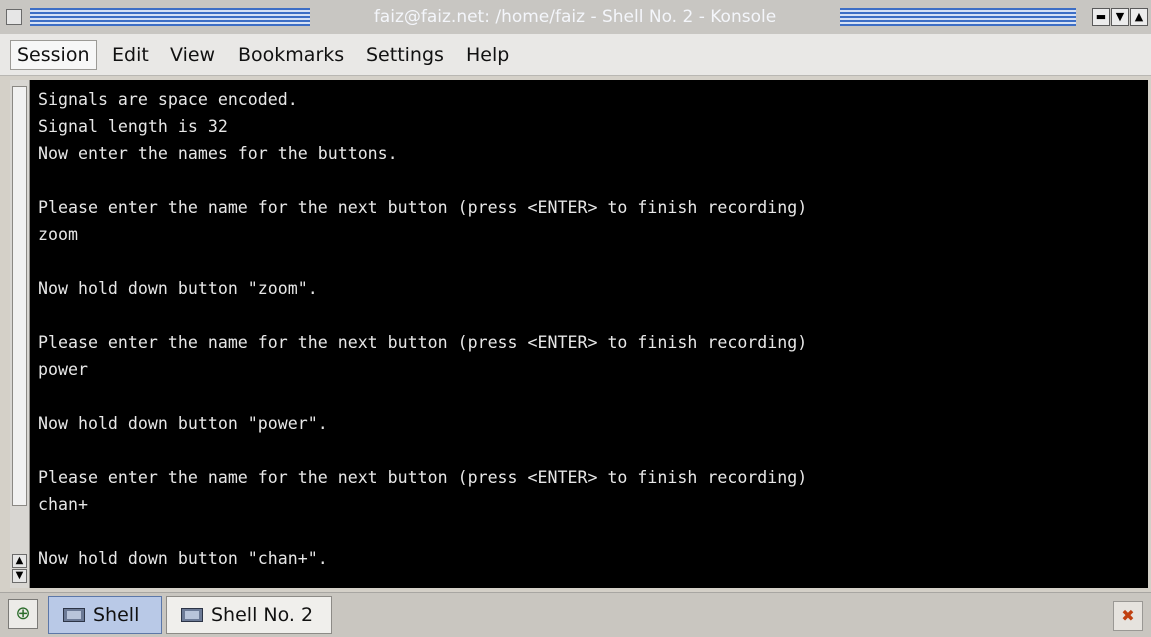  I want to click on minimize-button: ▬, so click(1101, 17).